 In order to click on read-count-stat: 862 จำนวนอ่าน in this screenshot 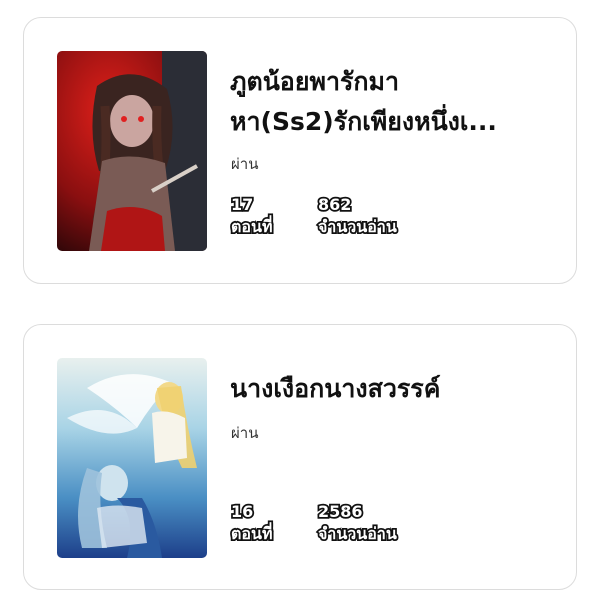, I will do `click(357, 215)`.